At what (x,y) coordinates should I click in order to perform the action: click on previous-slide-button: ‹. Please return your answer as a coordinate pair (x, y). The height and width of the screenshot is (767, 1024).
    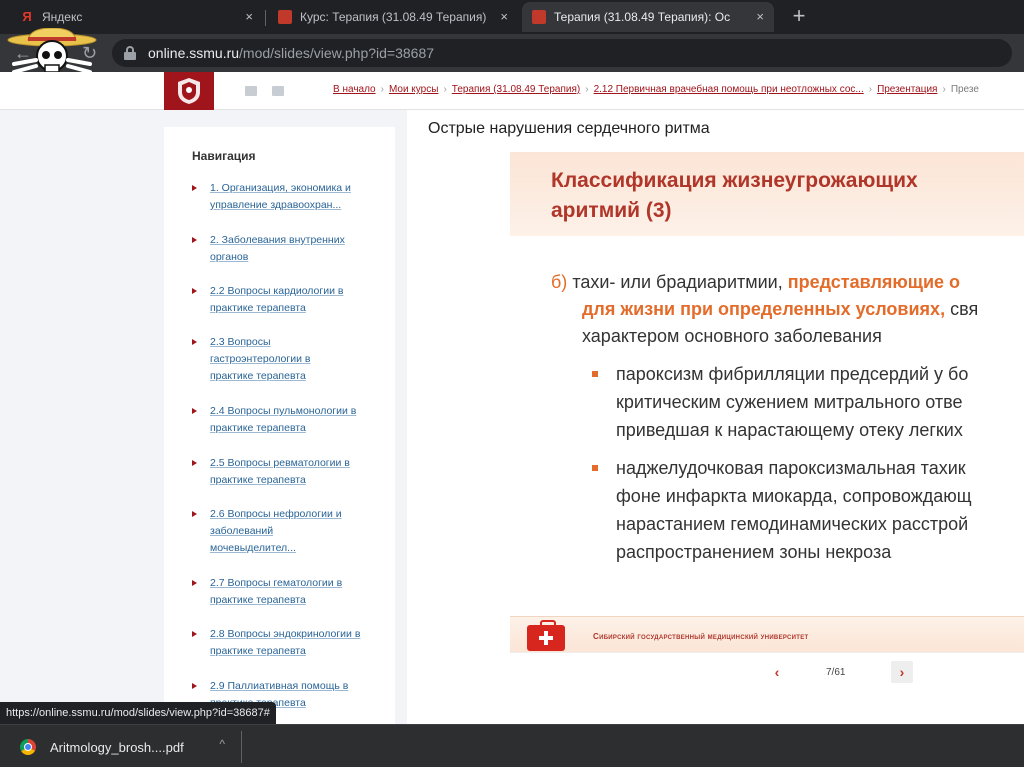
    Looking at the image, I should click on (777, 672).